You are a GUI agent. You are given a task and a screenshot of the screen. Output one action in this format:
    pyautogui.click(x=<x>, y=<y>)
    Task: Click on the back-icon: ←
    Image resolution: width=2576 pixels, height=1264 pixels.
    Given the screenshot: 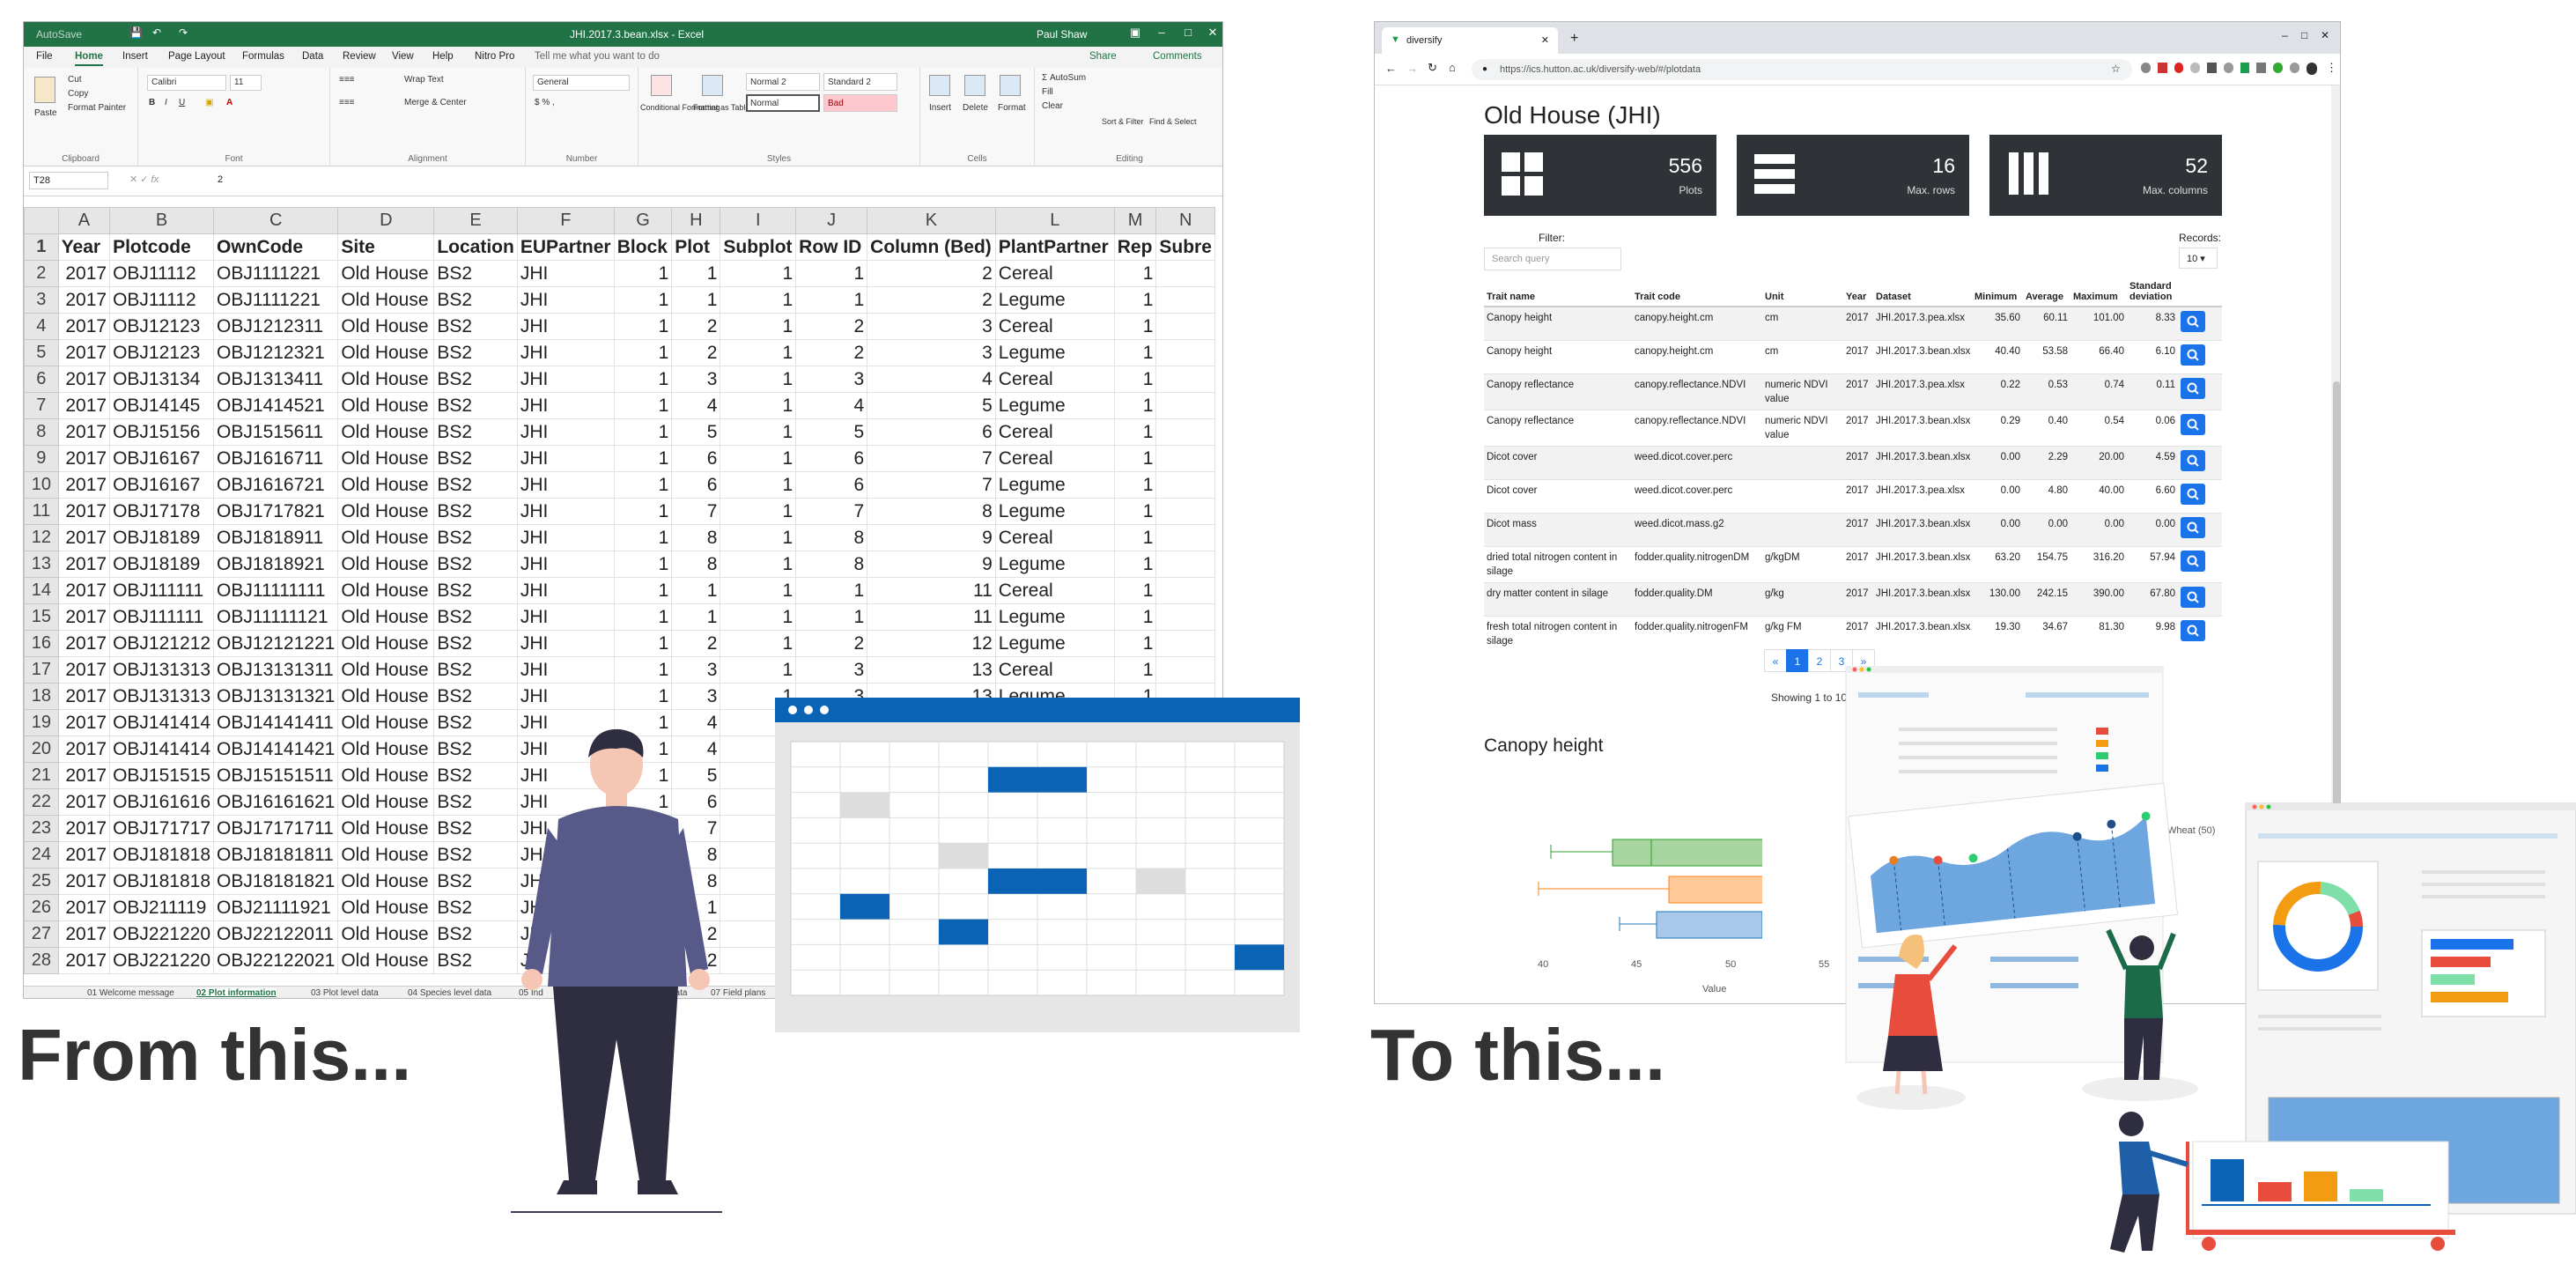 What is the action you would take?
    pyautogui.click(x=1391, y=68)
    